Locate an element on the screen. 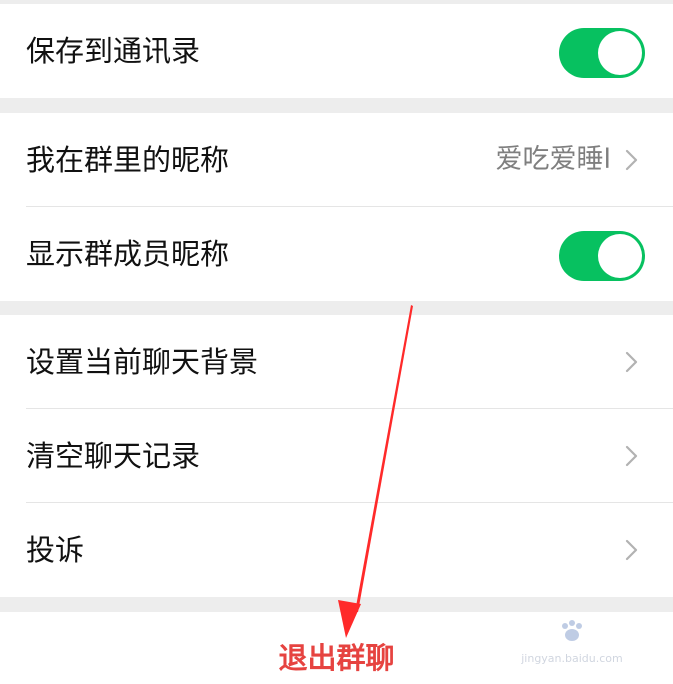 The height and width of the screenshot is (684, 673). save-to-contacts-row: 保存到通讯录 is located at coordinates (336, 51).